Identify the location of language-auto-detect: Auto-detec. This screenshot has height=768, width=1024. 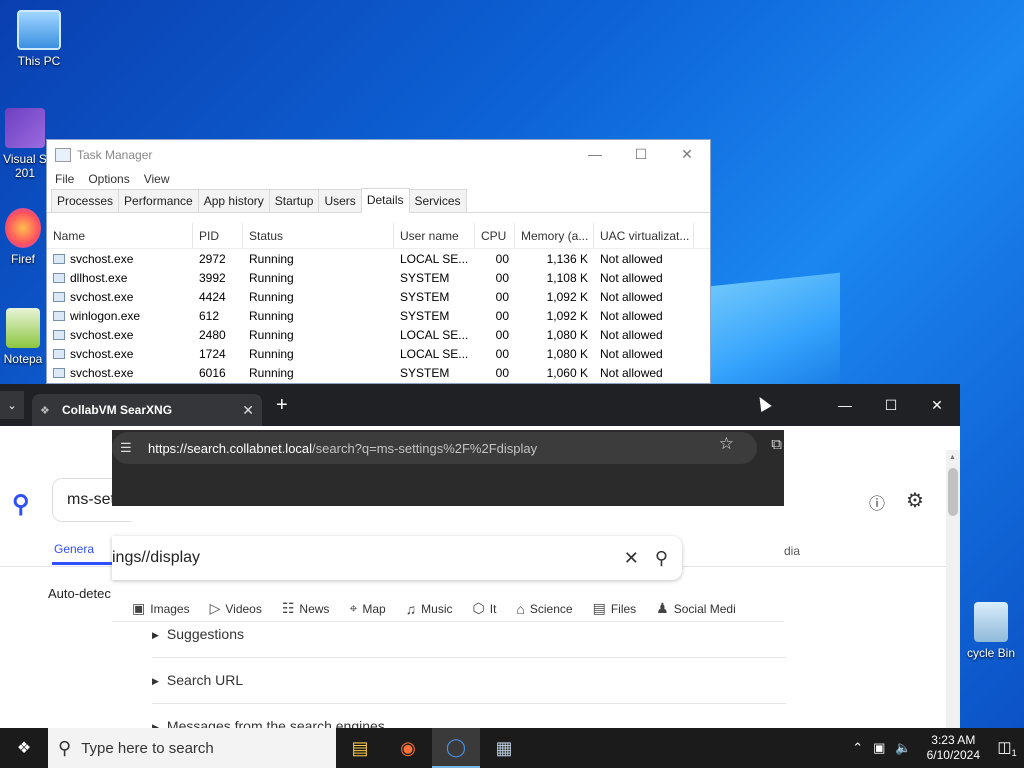
(79, 593).